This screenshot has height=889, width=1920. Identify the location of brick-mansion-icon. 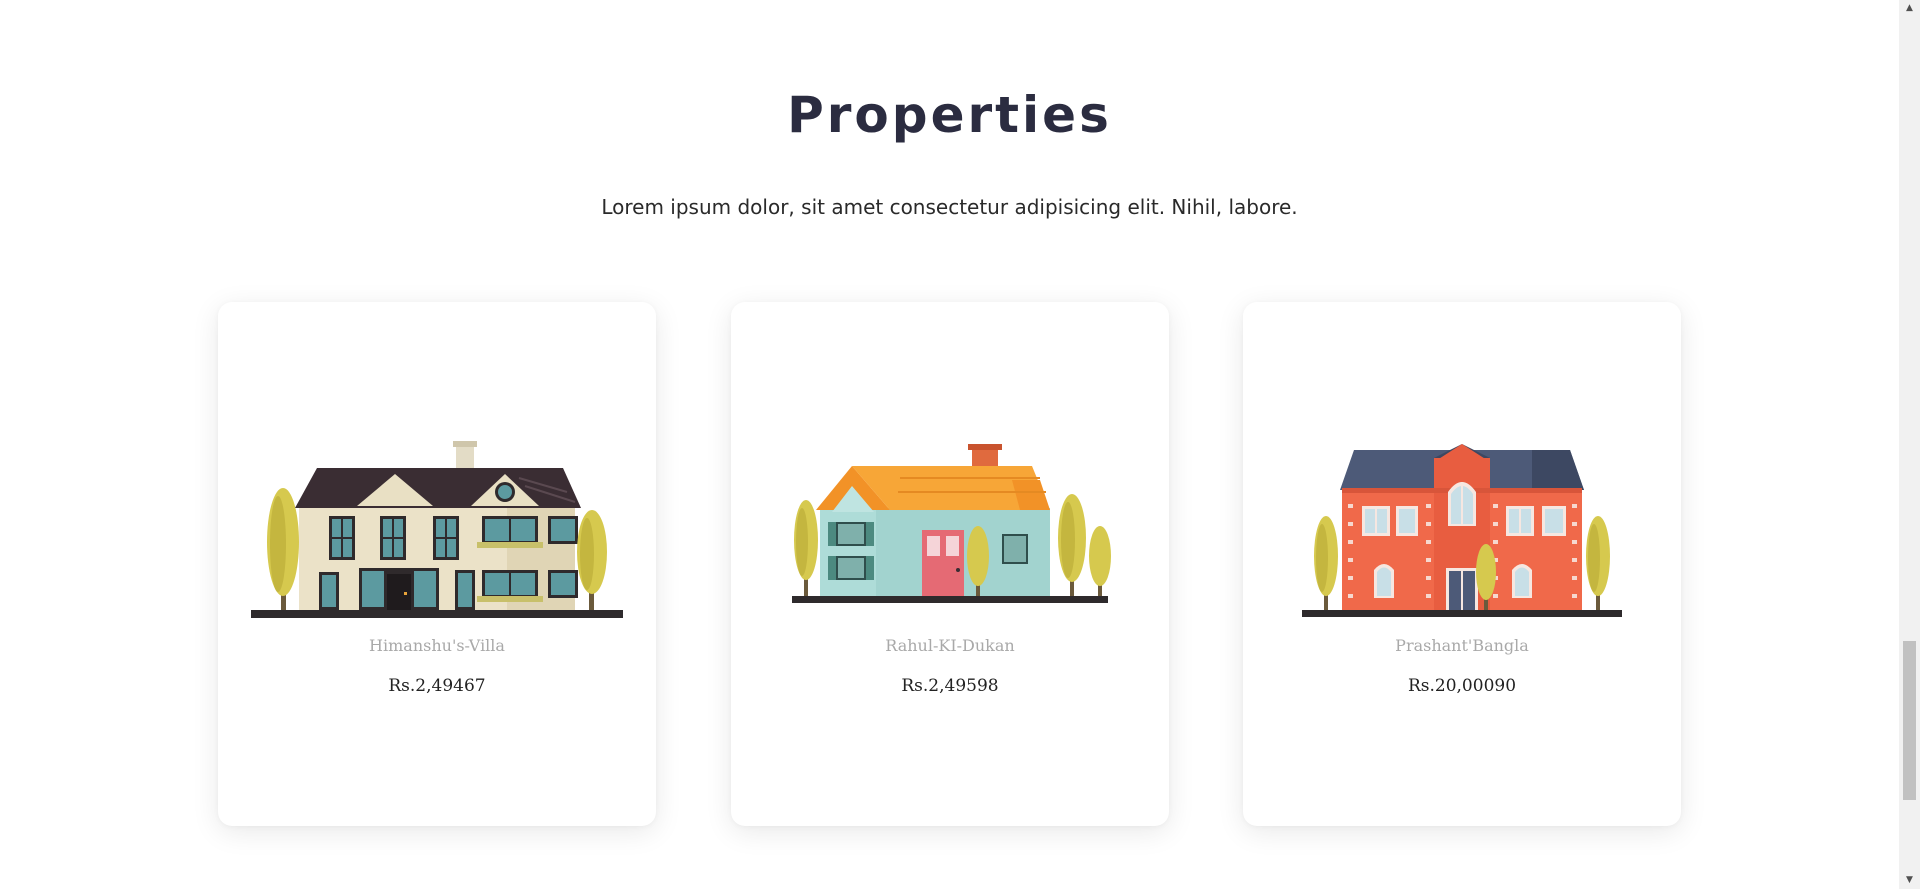
(1462, 530).